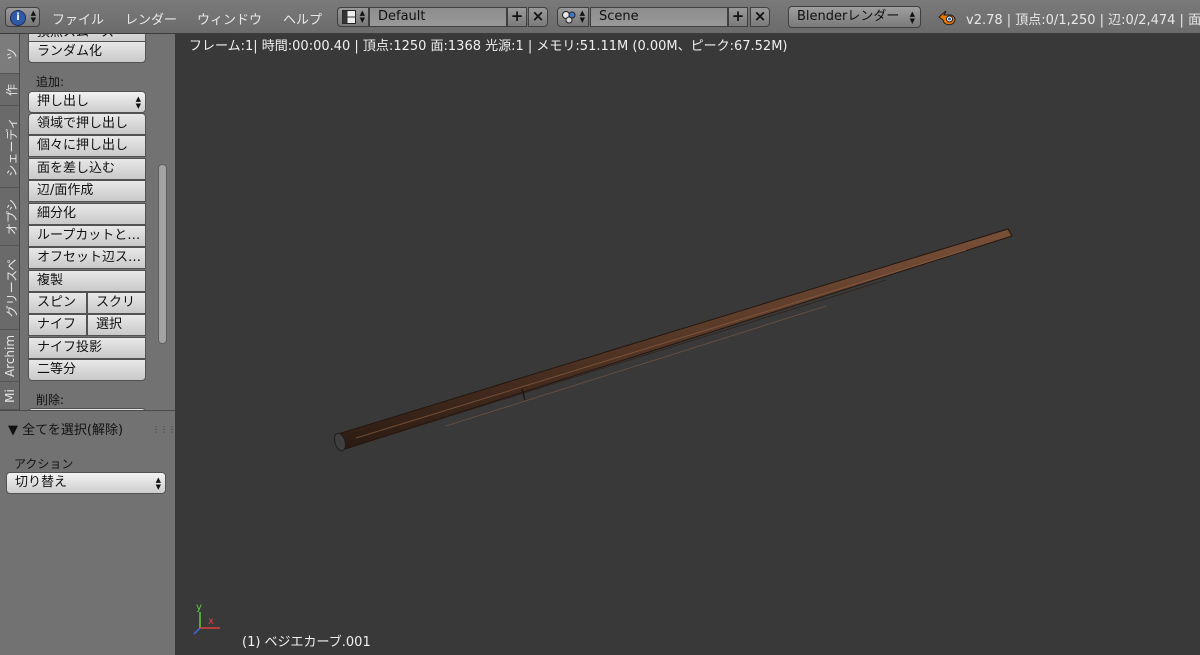  What do you see at coordinates (87, 191) in the screenshot?
I see `make-edge-face-button: 辺/面作成` at bounding box center [87, 191].